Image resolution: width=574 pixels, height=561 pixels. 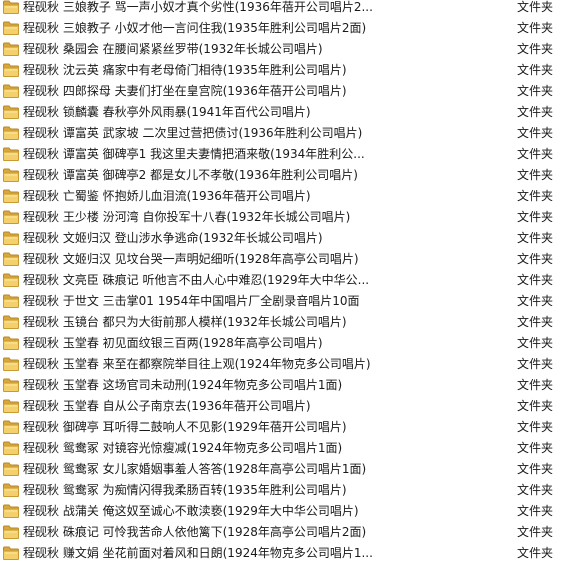 I want to click on folder-row-4: 程砚秋 沈云英 痛家中有老母倚门相待(1935年胜利公司唱片) 文件夹, so click(x=287, y=70).